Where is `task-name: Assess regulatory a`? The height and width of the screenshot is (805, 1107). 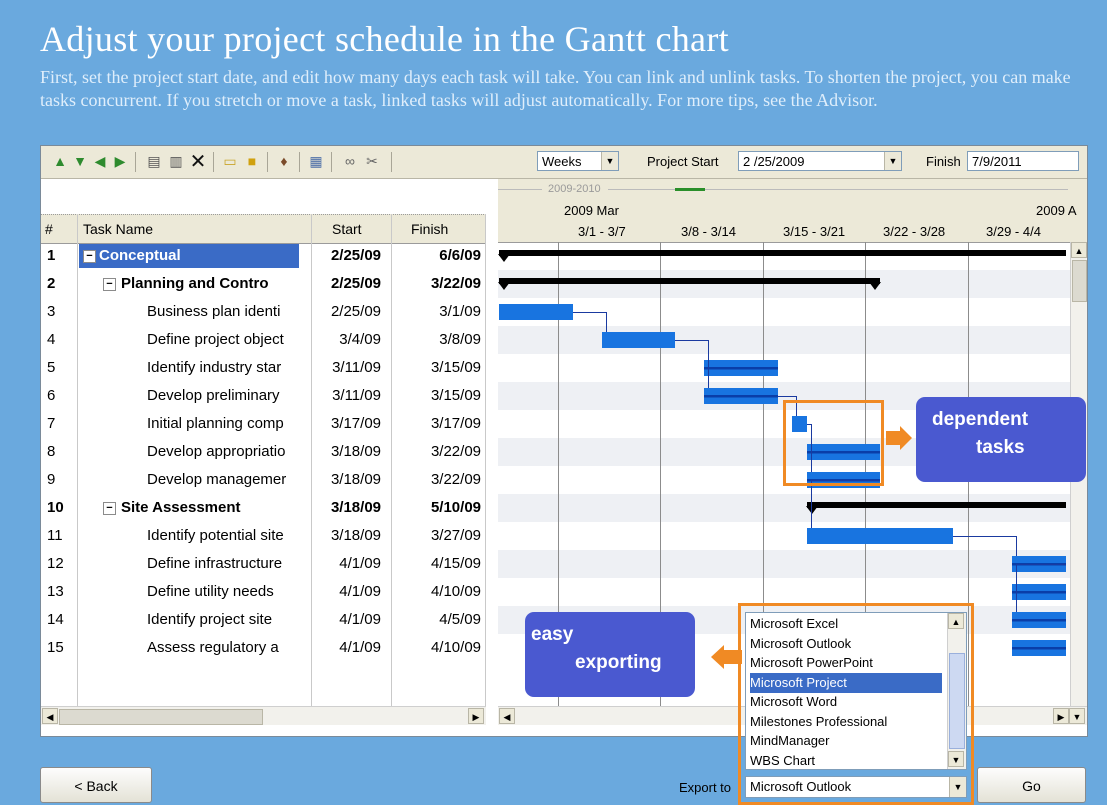
task-name: Assess regulatory a is located at coordinates (225, 648).